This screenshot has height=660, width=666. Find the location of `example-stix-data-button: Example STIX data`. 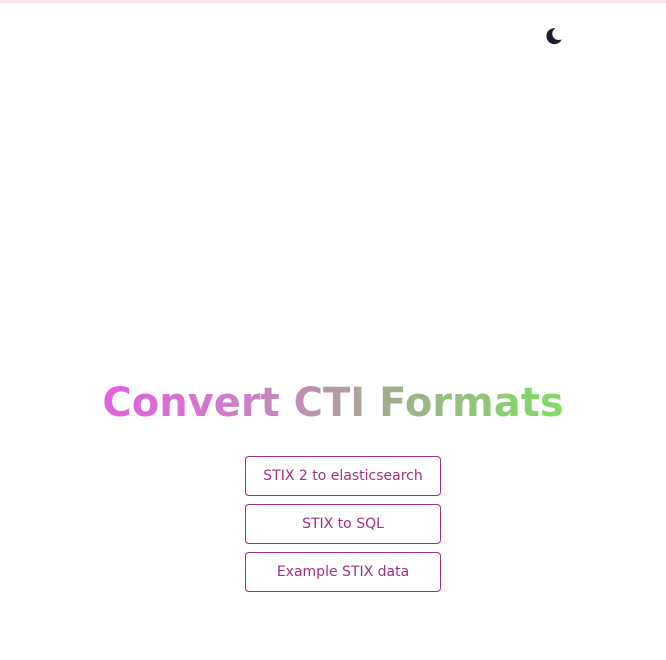

example-stix-data-button: Example STIX data is located at coordinates (343, 572).